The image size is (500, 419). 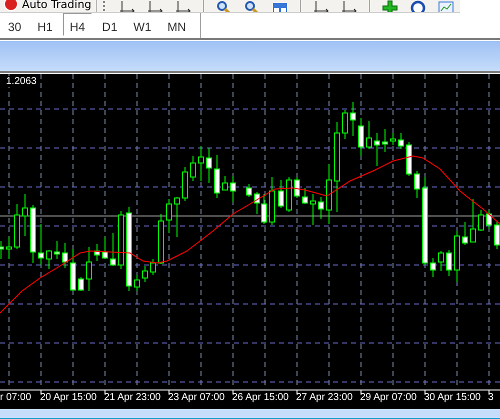 I want to click on plus-icon, so click(x=390, y=6).